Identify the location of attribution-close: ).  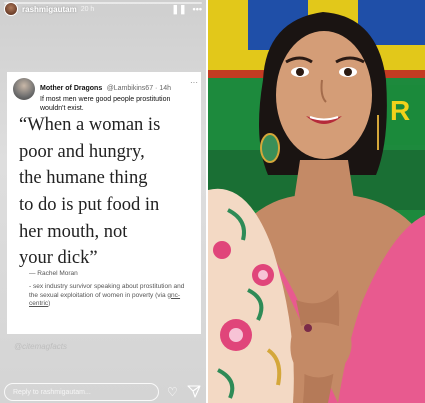
(49, 304).